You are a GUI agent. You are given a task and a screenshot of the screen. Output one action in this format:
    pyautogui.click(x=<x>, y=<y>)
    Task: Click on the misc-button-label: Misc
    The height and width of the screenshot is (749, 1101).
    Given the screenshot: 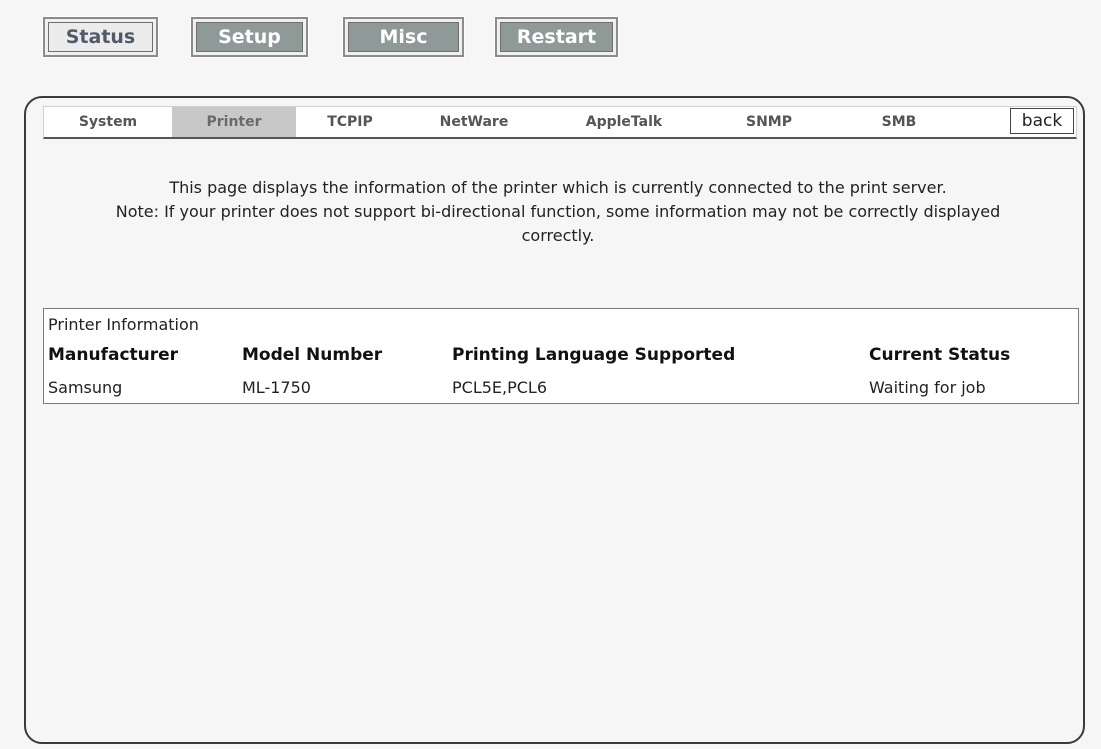 What is the action you would take?
    pyautogui.click(x=403, y=37)
    